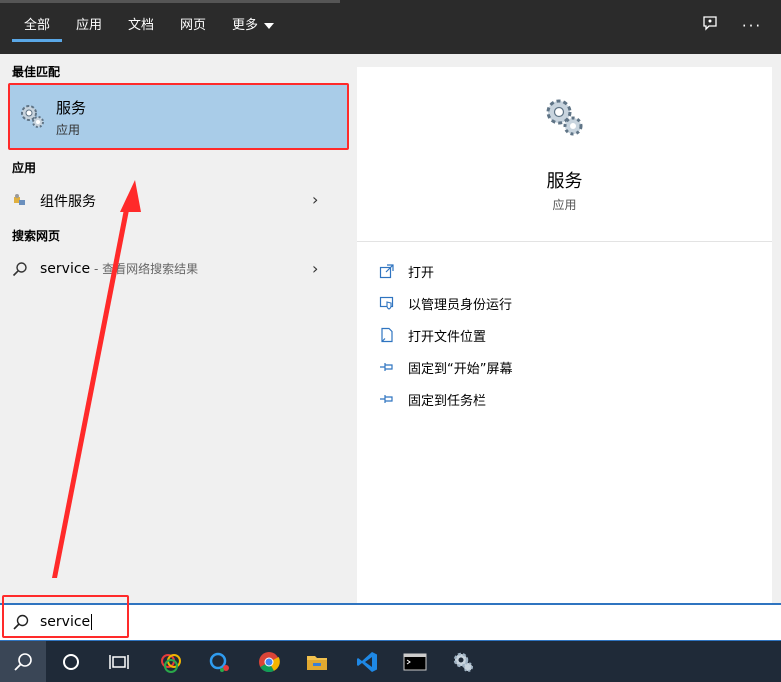 Image resolution: width=781 pixels, height=682 pixels. I want to click on taskbar-services-button, so click(463, 661).